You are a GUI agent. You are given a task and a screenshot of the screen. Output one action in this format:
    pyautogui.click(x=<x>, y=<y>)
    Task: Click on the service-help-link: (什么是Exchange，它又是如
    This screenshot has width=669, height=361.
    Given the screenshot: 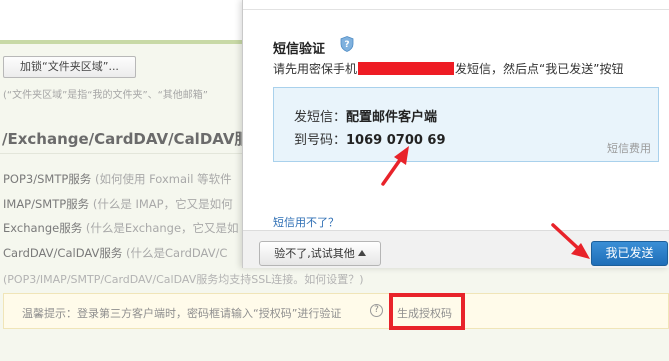 What is the action you would take?
    pyautogui.click(x=162, y=228)
    